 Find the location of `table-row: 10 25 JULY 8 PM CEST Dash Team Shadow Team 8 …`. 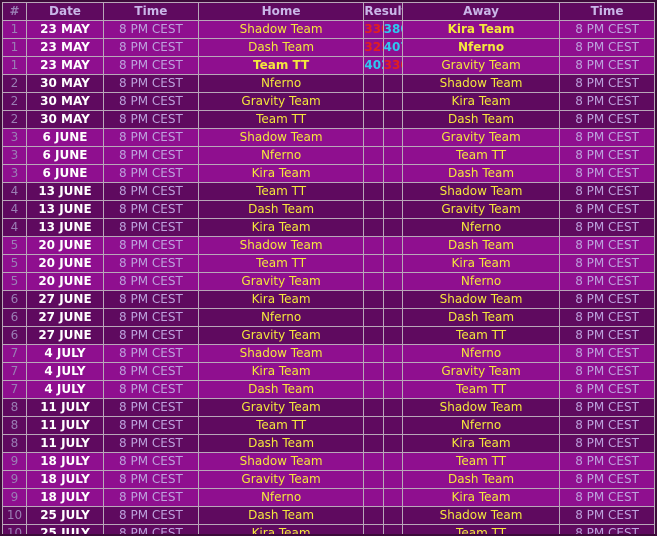

table-row: 10 25 JULY 8 PM CEST Dash Team Shadow Team 8 … is located at coordinates (328, 515).